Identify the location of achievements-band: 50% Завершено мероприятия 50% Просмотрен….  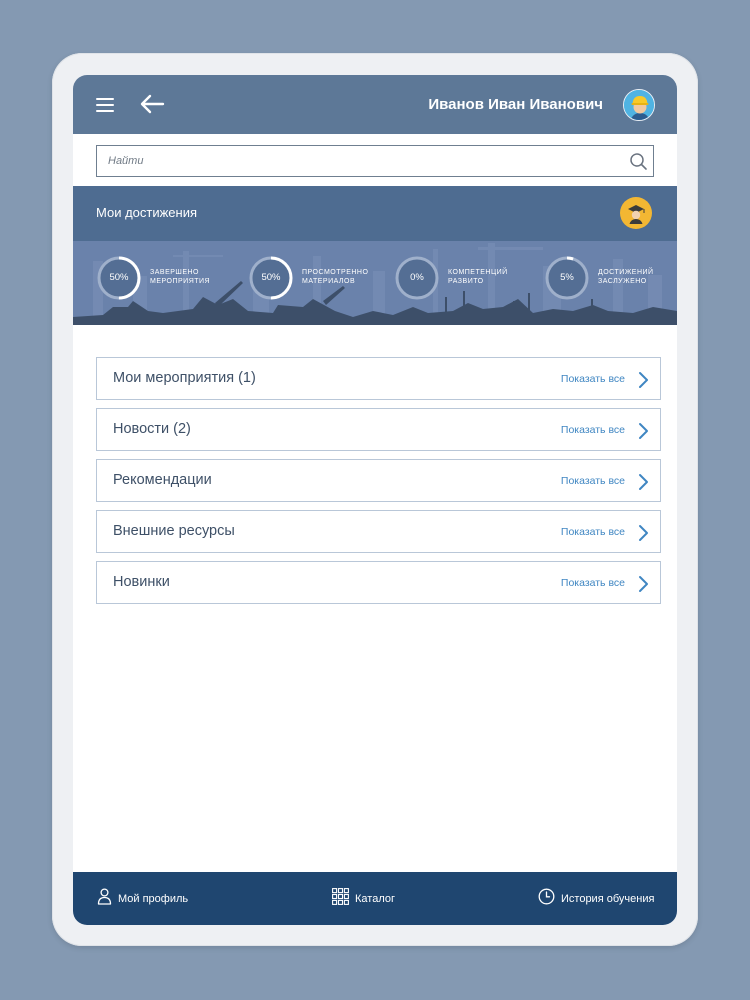
(375, 283).